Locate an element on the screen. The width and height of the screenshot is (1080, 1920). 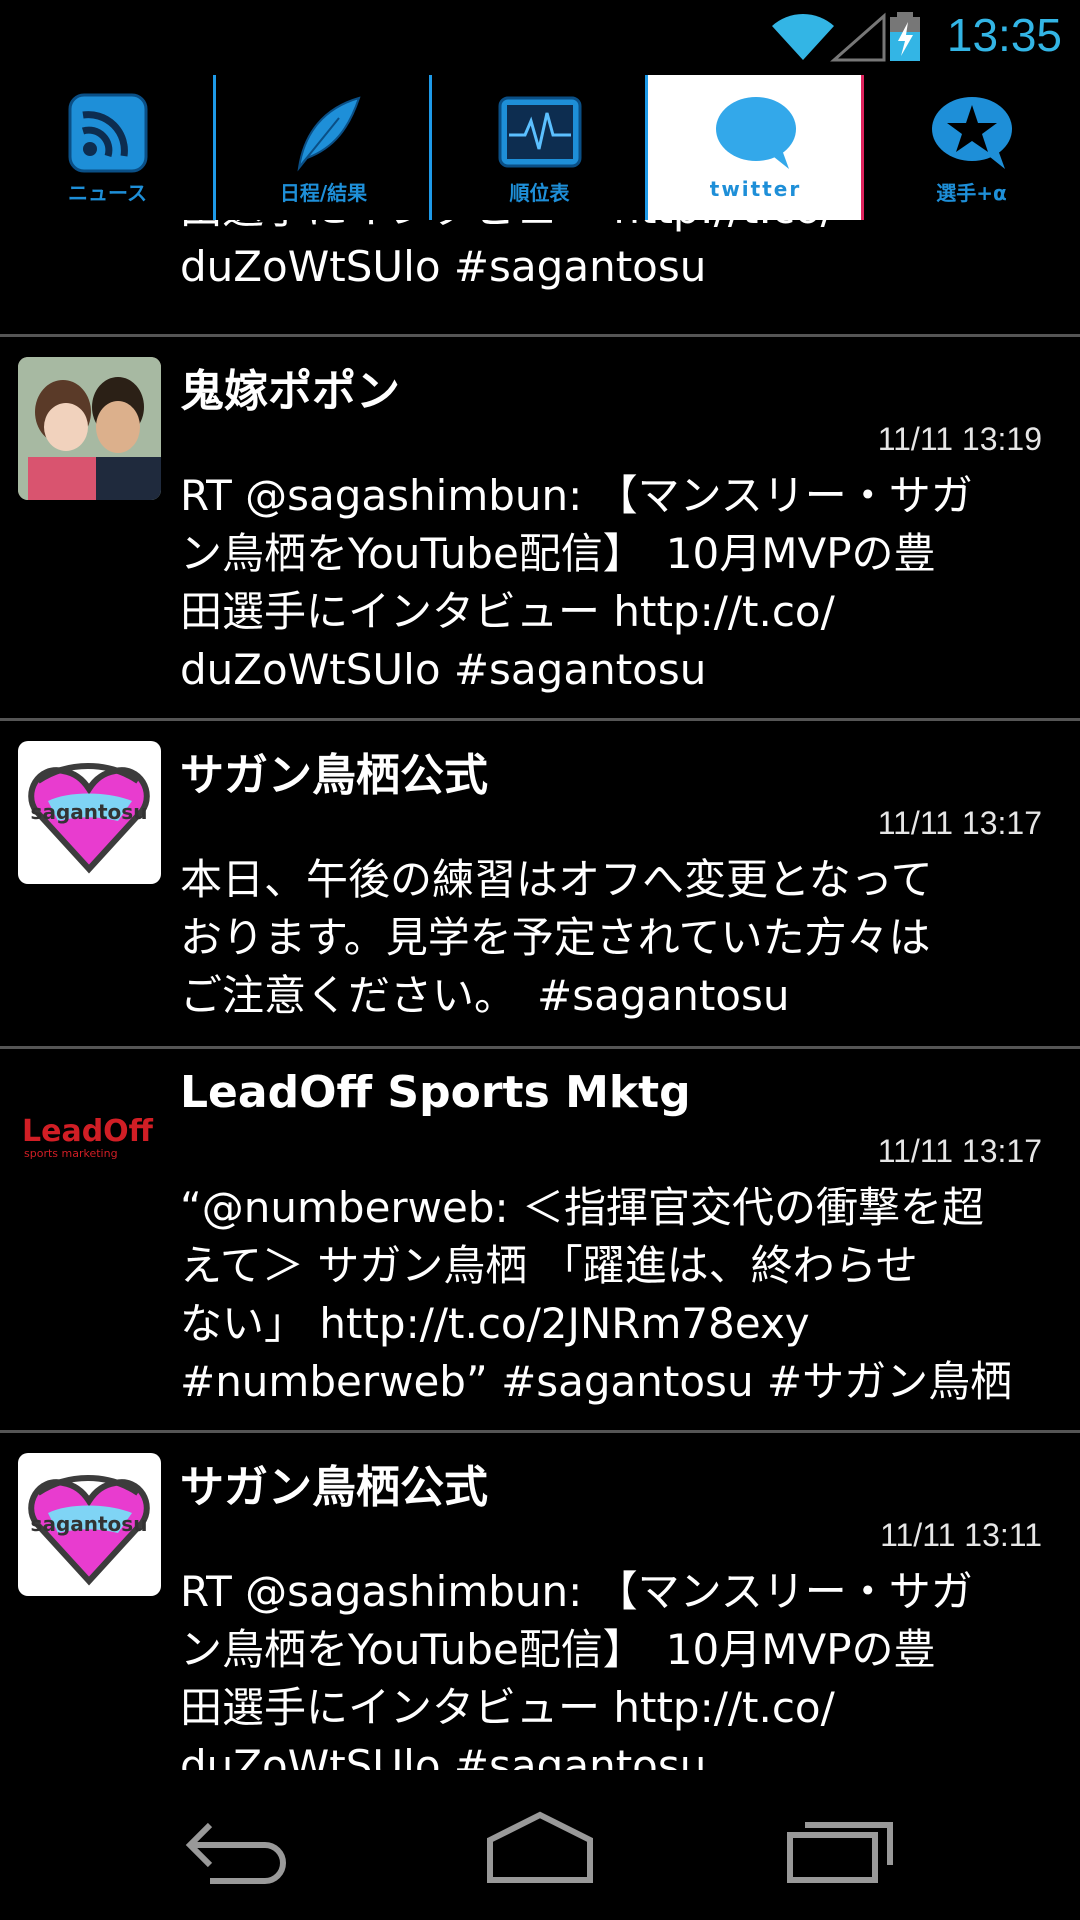
wifi-icon is located at coordinates (803, 36).